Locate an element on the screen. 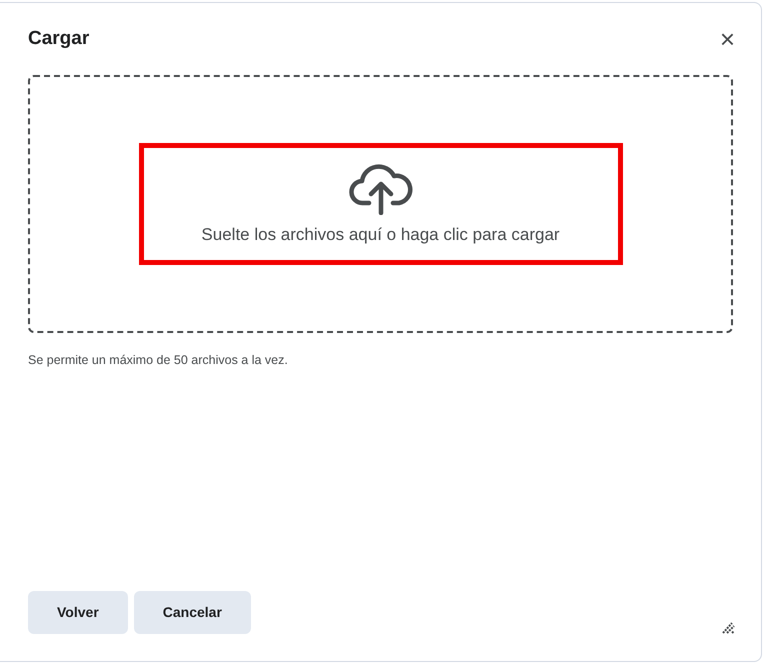  dialog-button: Cancelar is located at coordinates (192, 612).